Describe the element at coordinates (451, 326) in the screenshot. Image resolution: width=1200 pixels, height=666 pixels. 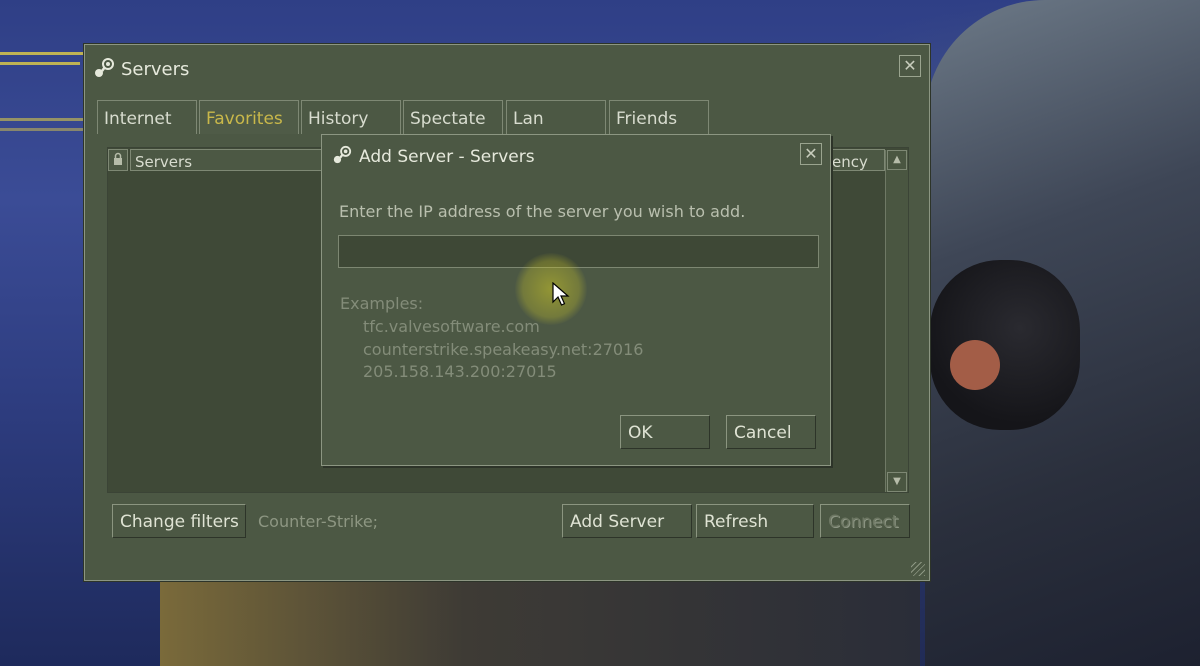
I see `example-address: tfc.valvesoftware.com` at that location.